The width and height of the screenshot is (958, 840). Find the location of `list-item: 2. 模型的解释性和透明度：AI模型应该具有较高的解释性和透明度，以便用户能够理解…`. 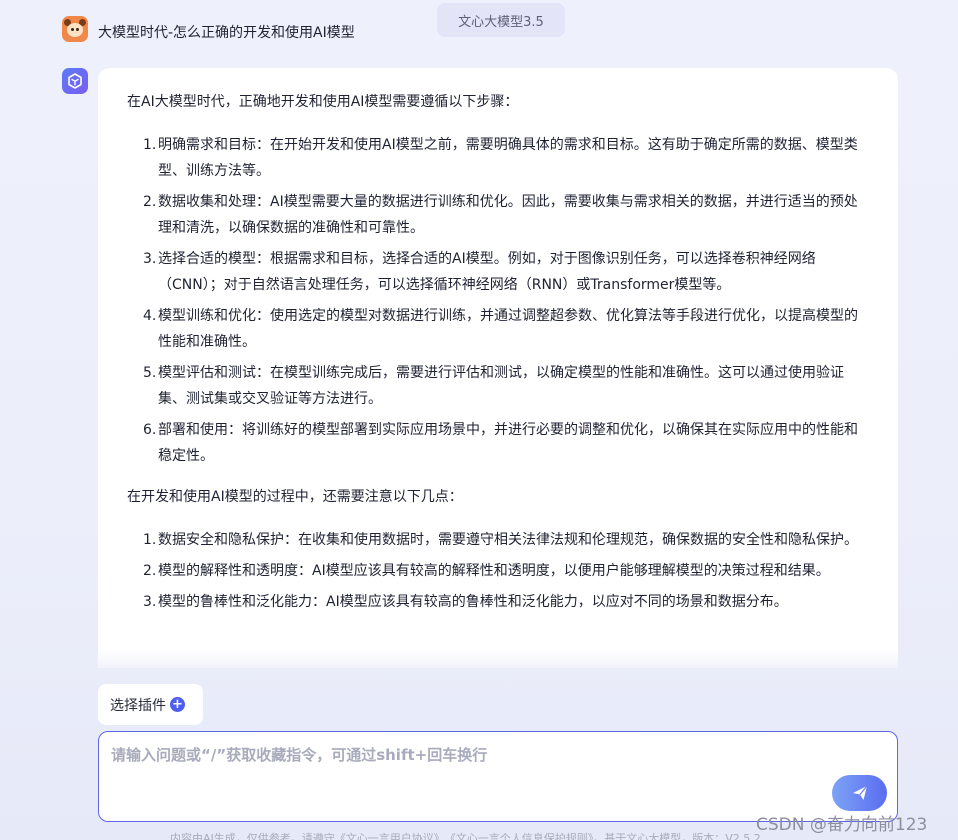

list-item: 2. 模型的解释性和透明度：AI模型应该具有较高的解释性和透明度，以便用户能够理解… is located at coordinates (486, 571).